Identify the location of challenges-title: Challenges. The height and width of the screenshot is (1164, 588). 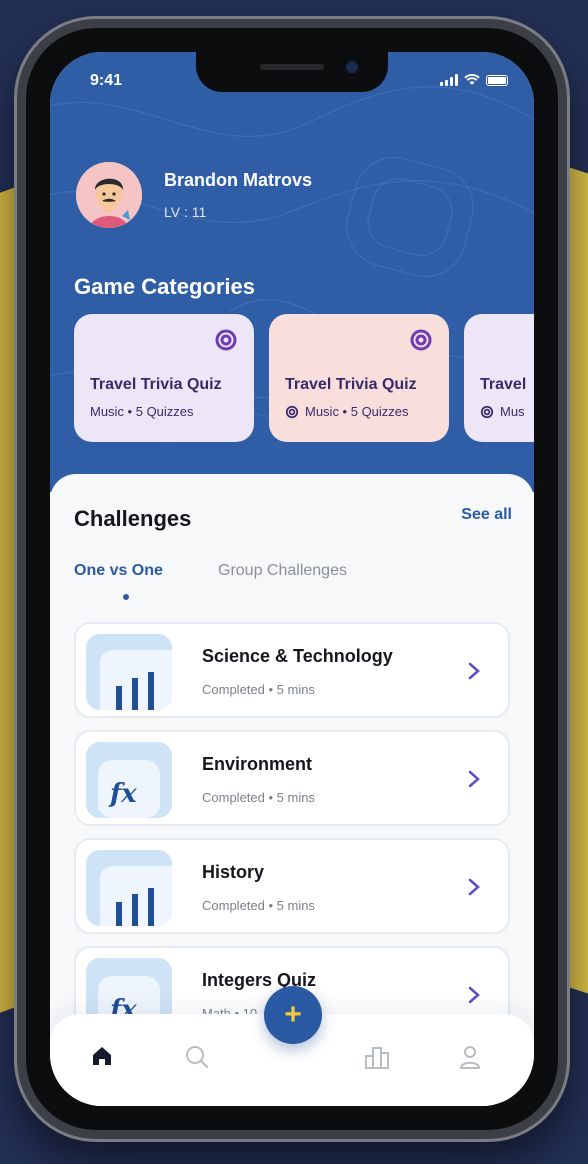
(133, 518).